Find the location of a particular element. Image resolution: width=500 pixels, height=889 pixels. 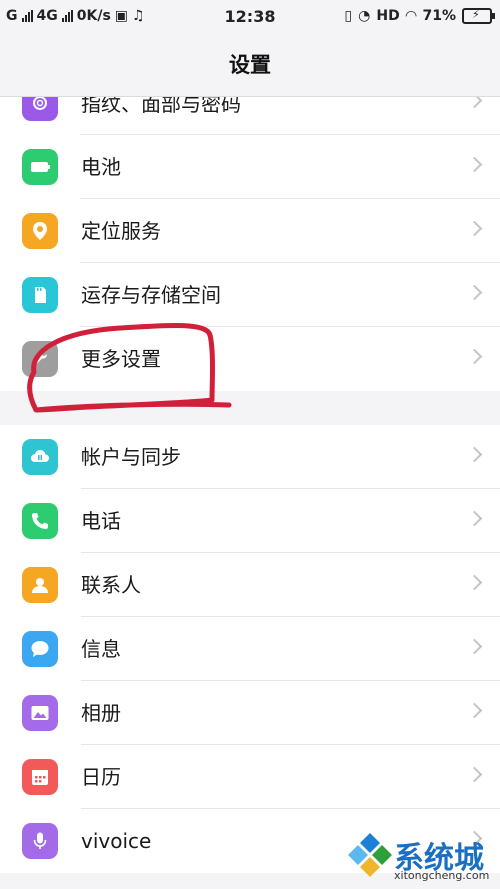

fingerprint-icon is located at coordinates (40, 109).